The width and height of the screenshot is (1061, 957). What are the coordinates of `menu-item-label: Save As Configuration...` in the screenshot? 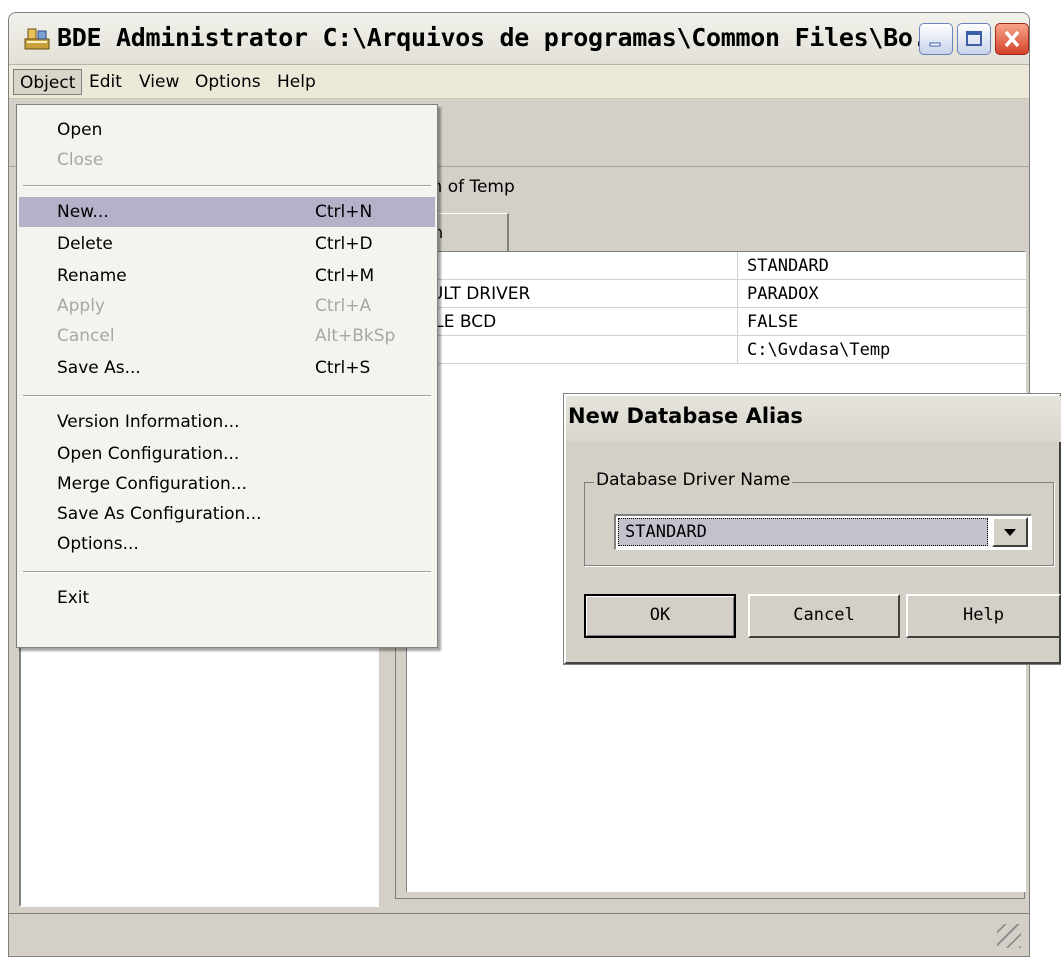 It's located at (159, 514).